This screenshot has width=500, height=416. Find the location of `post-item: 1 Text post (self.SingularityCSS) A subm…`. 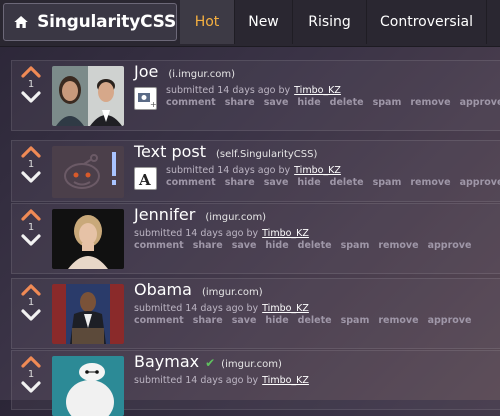

post-item: 1 Text post (self.SingularityCSS) A subm… is located at coordinates (255, 171).